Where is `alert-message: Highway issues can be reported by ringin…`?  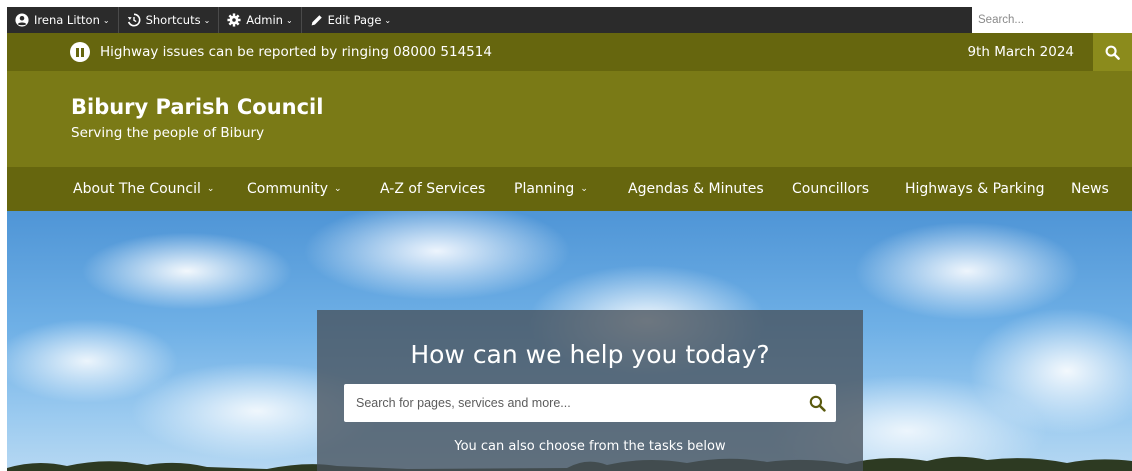
alert-message: Highway issues can be reported by ringin… is located at coordinates (296, 52).